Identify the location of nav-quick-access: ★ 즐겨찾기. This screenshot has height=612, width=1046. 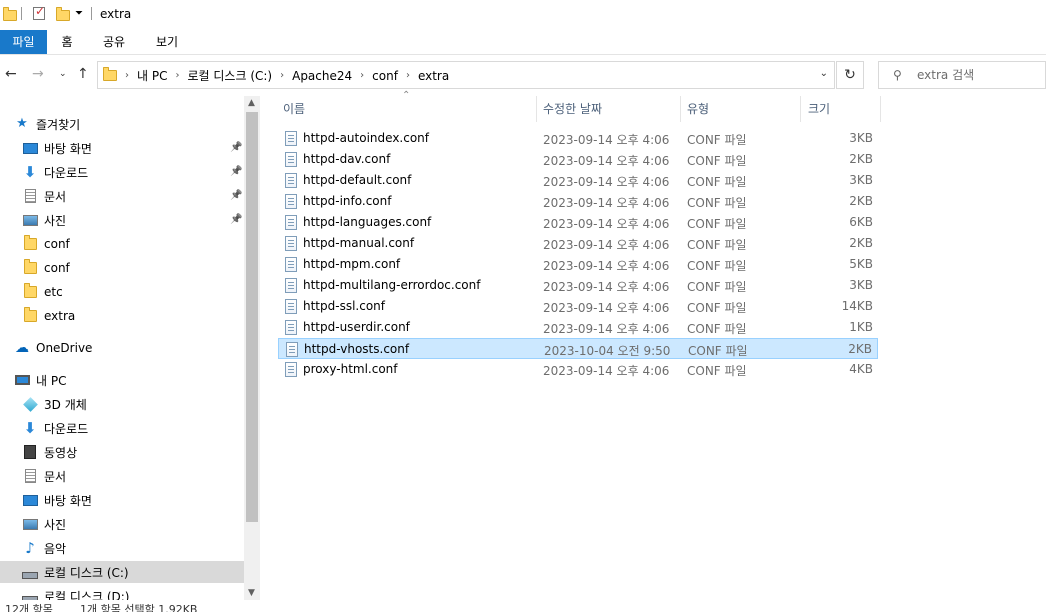
(122, 124).